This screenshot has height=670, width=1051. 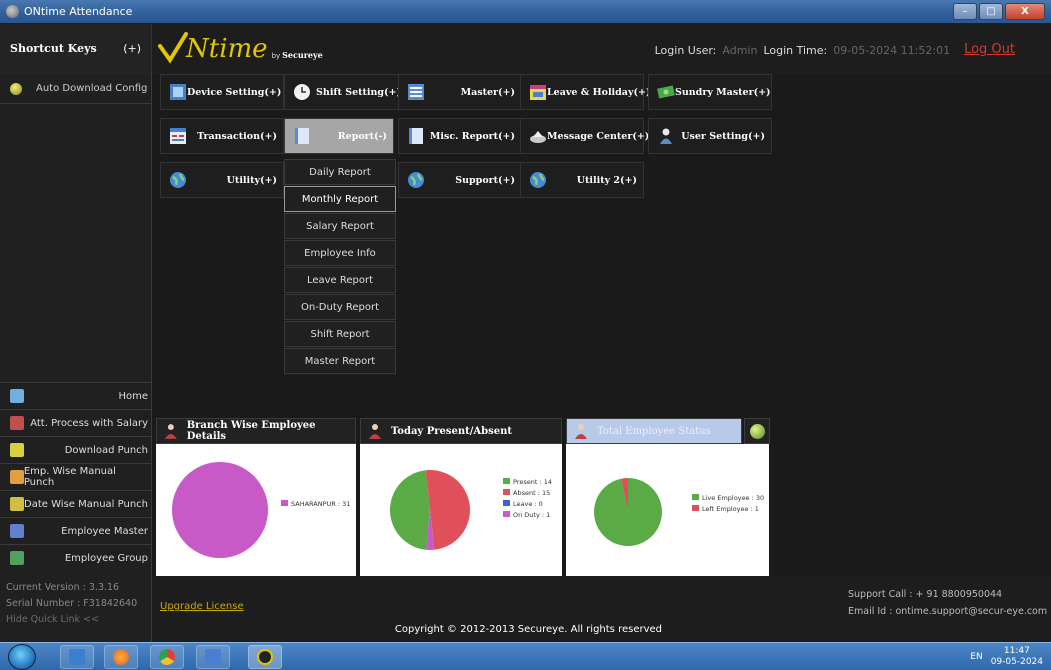 I want to click on clock: 11:47 09-05-2024, so click(x=1017, y=657).